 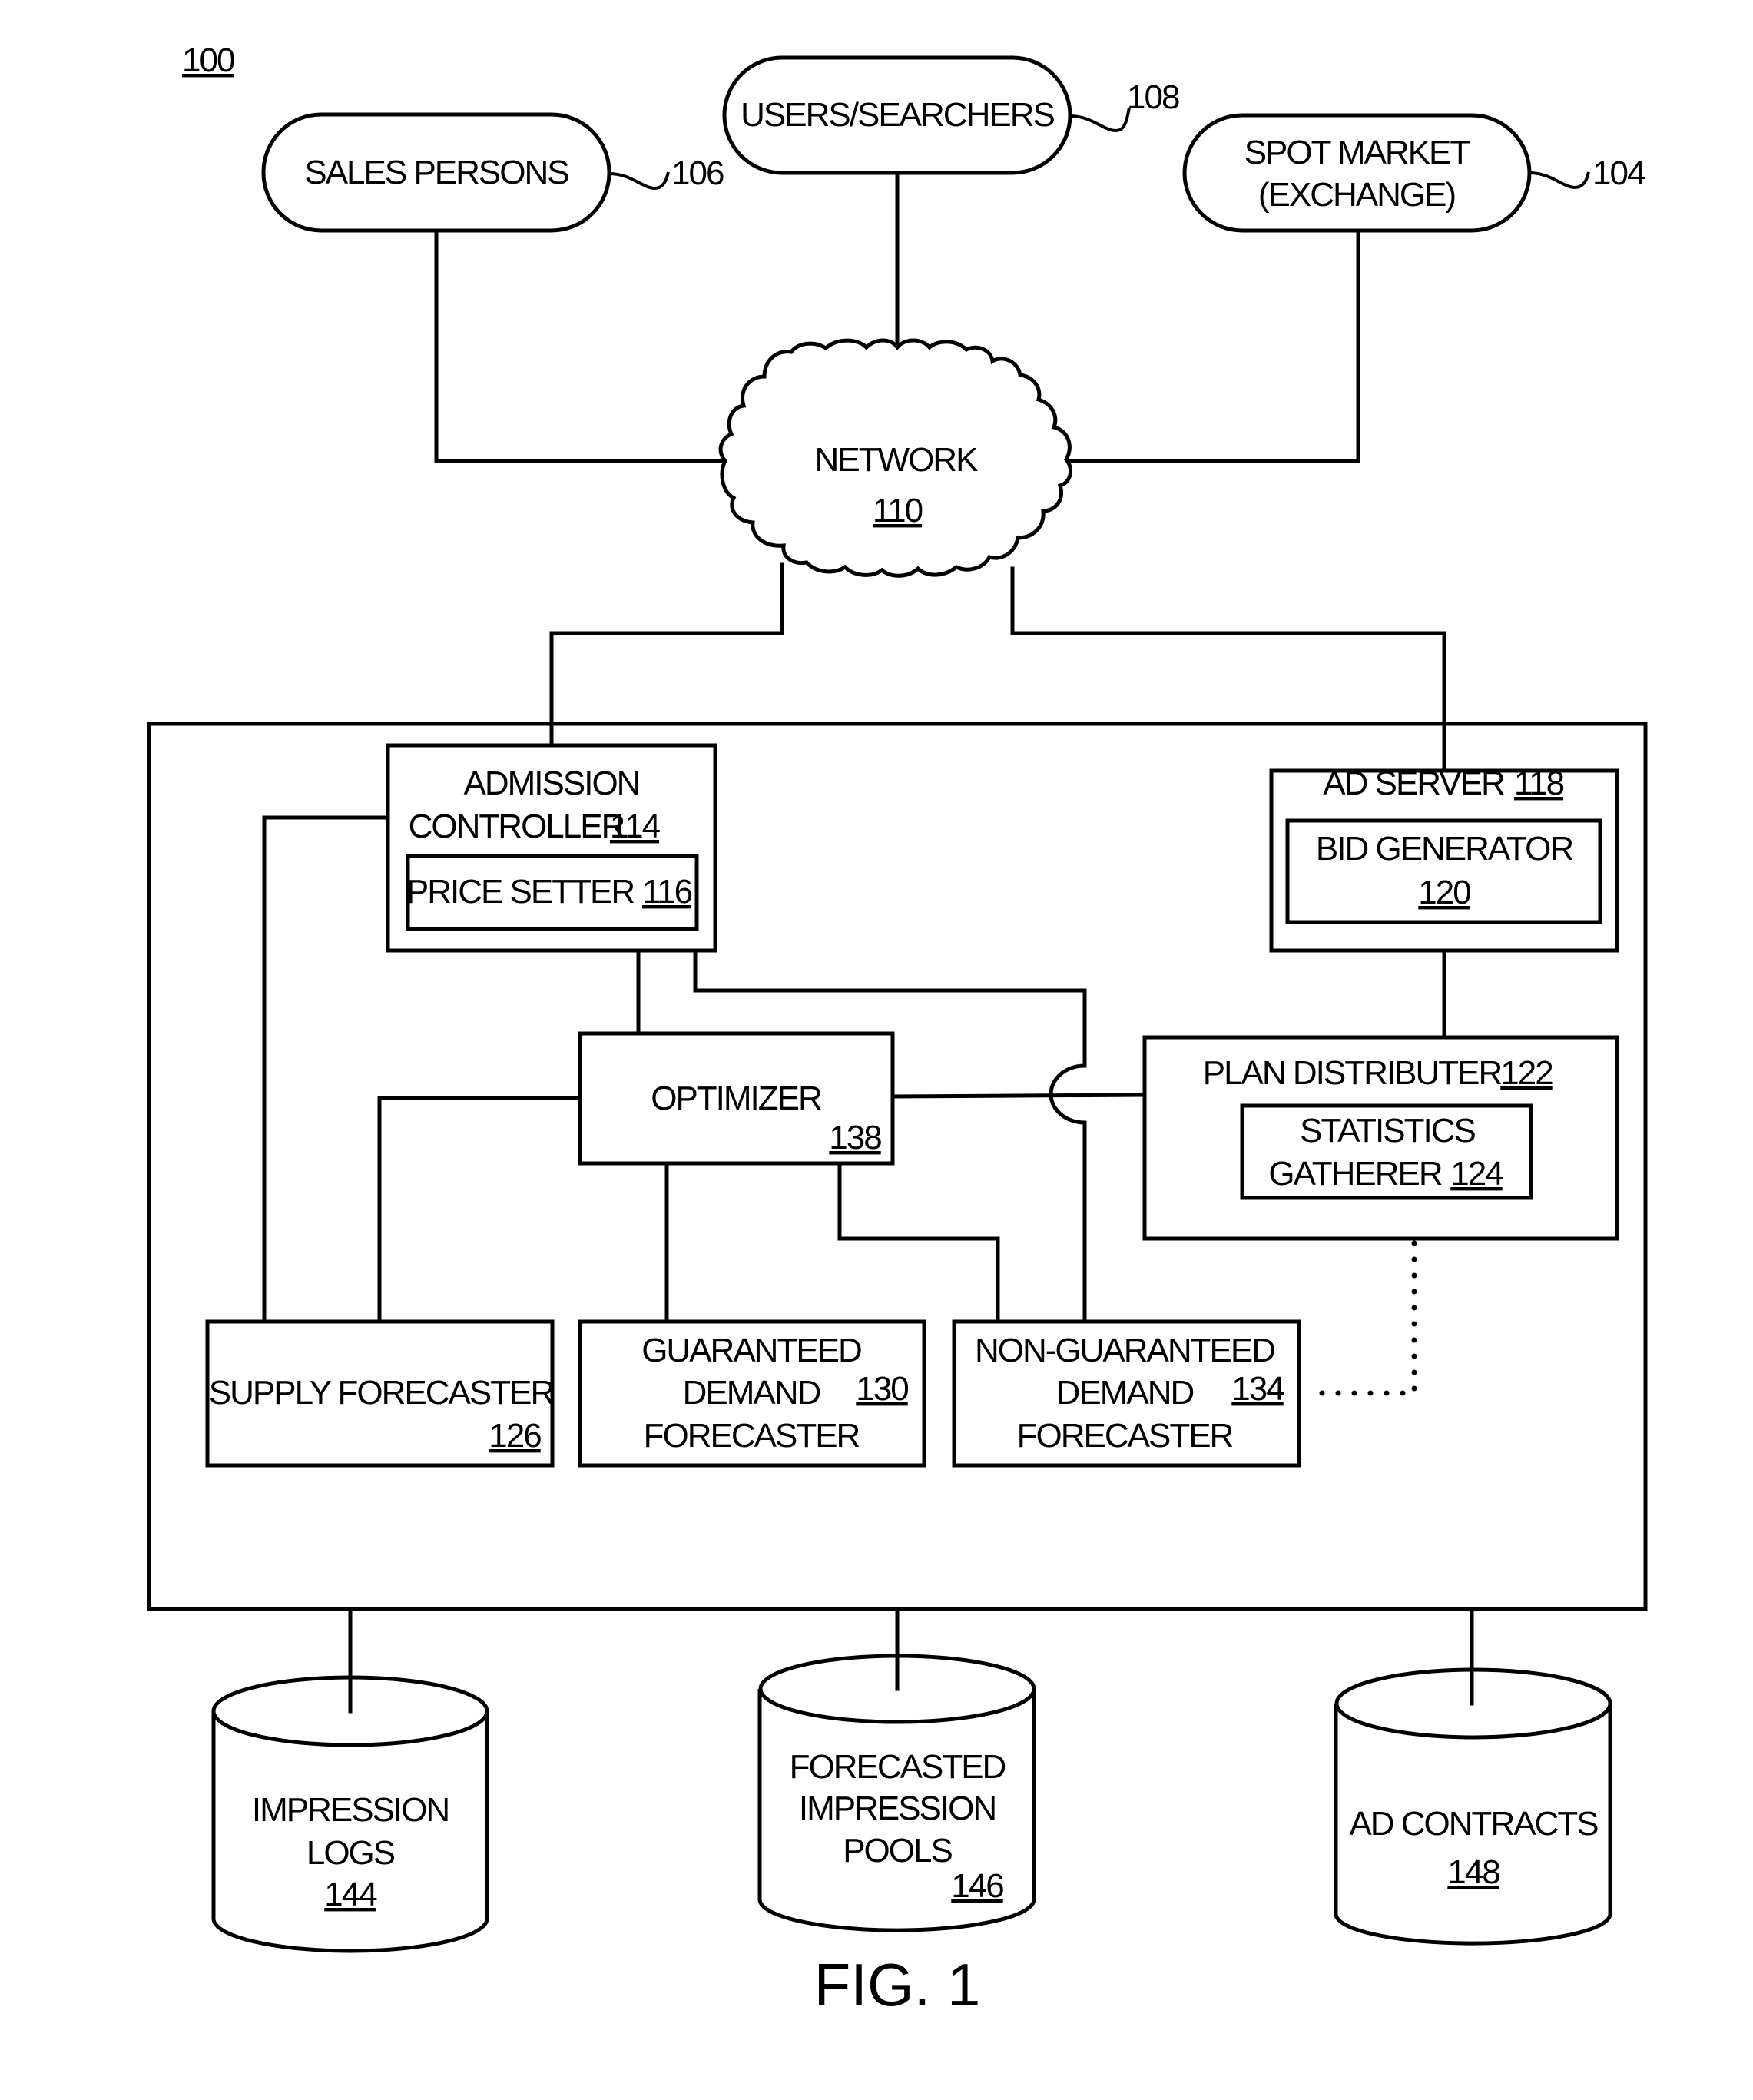 I want to click on non-guaranteed-label-line3: FORECASTER, so click(x=1125, y=1436).